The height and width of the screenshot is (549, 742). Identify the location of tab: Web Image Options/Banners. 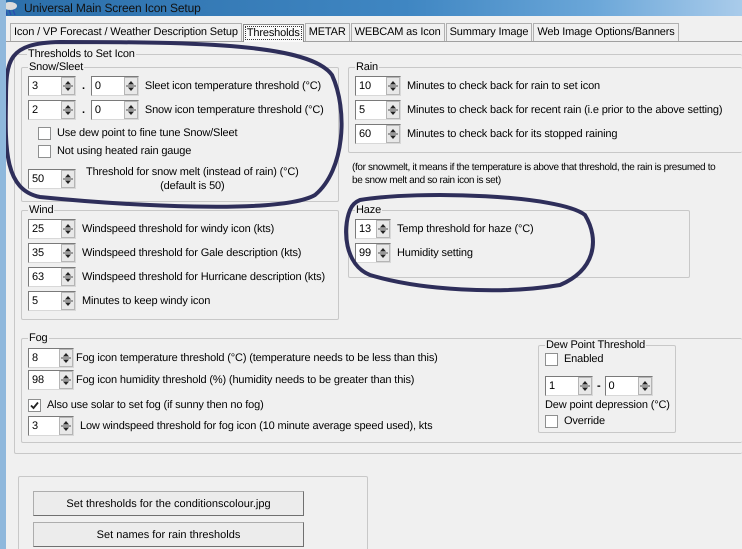
(606, 32).